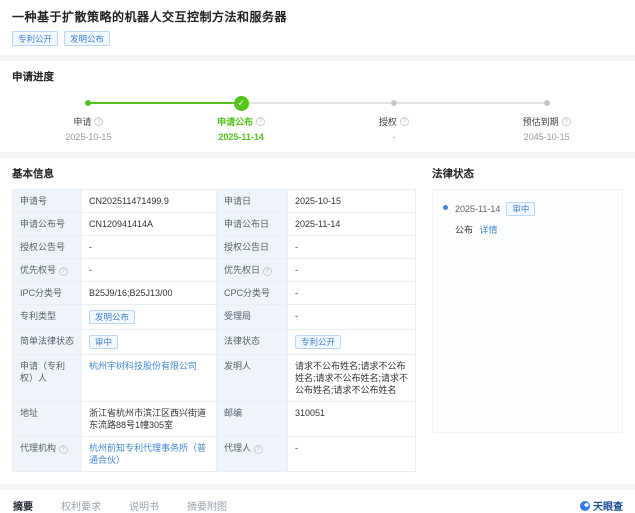  I want to click on field-label-agent: 代理人 ?, so click(252, 454).